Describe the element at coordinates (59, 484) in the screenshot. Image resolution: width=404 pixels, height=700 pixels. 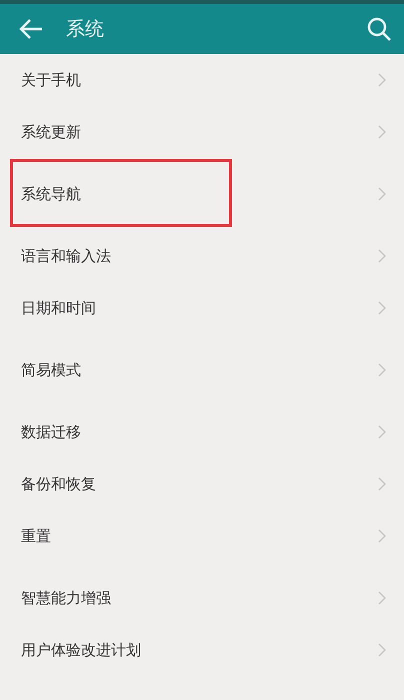
I see `item-label: 备份和恢复` at that location.